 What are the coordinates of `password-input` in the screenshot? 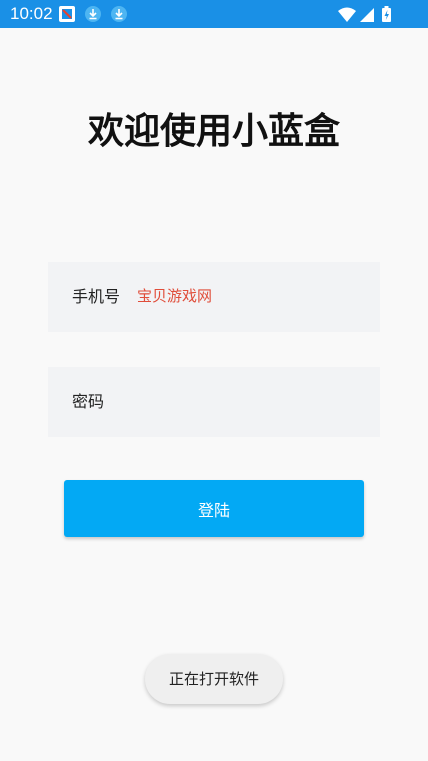 It's located at (246, 401).